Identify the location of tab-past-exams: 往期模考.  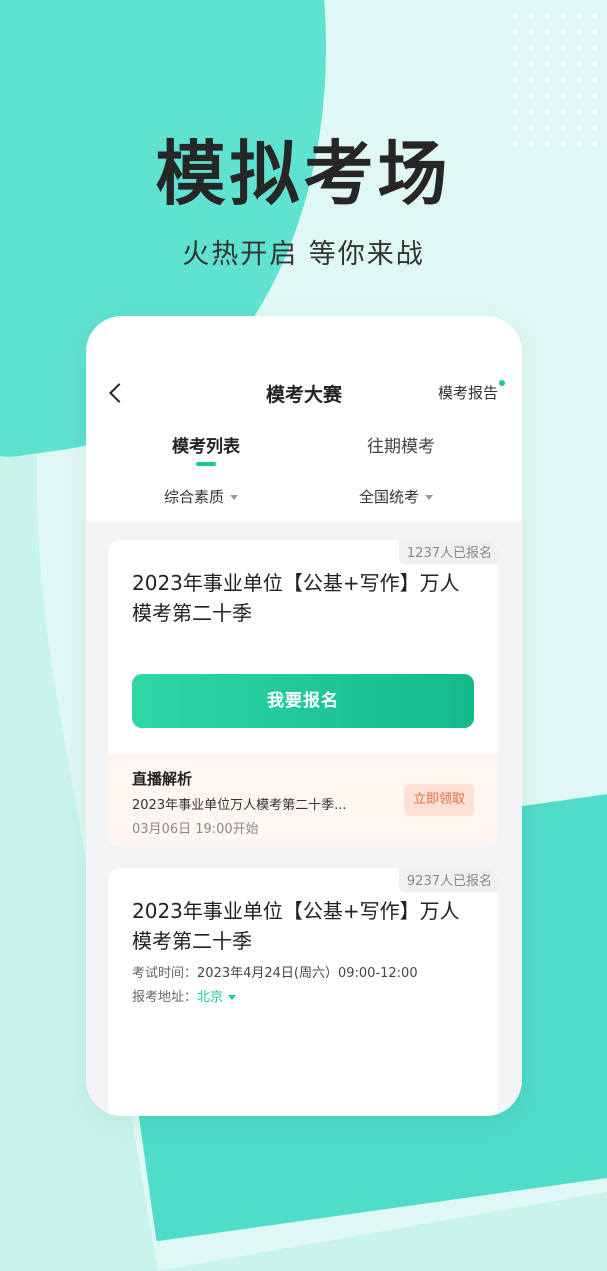
(401, 444).